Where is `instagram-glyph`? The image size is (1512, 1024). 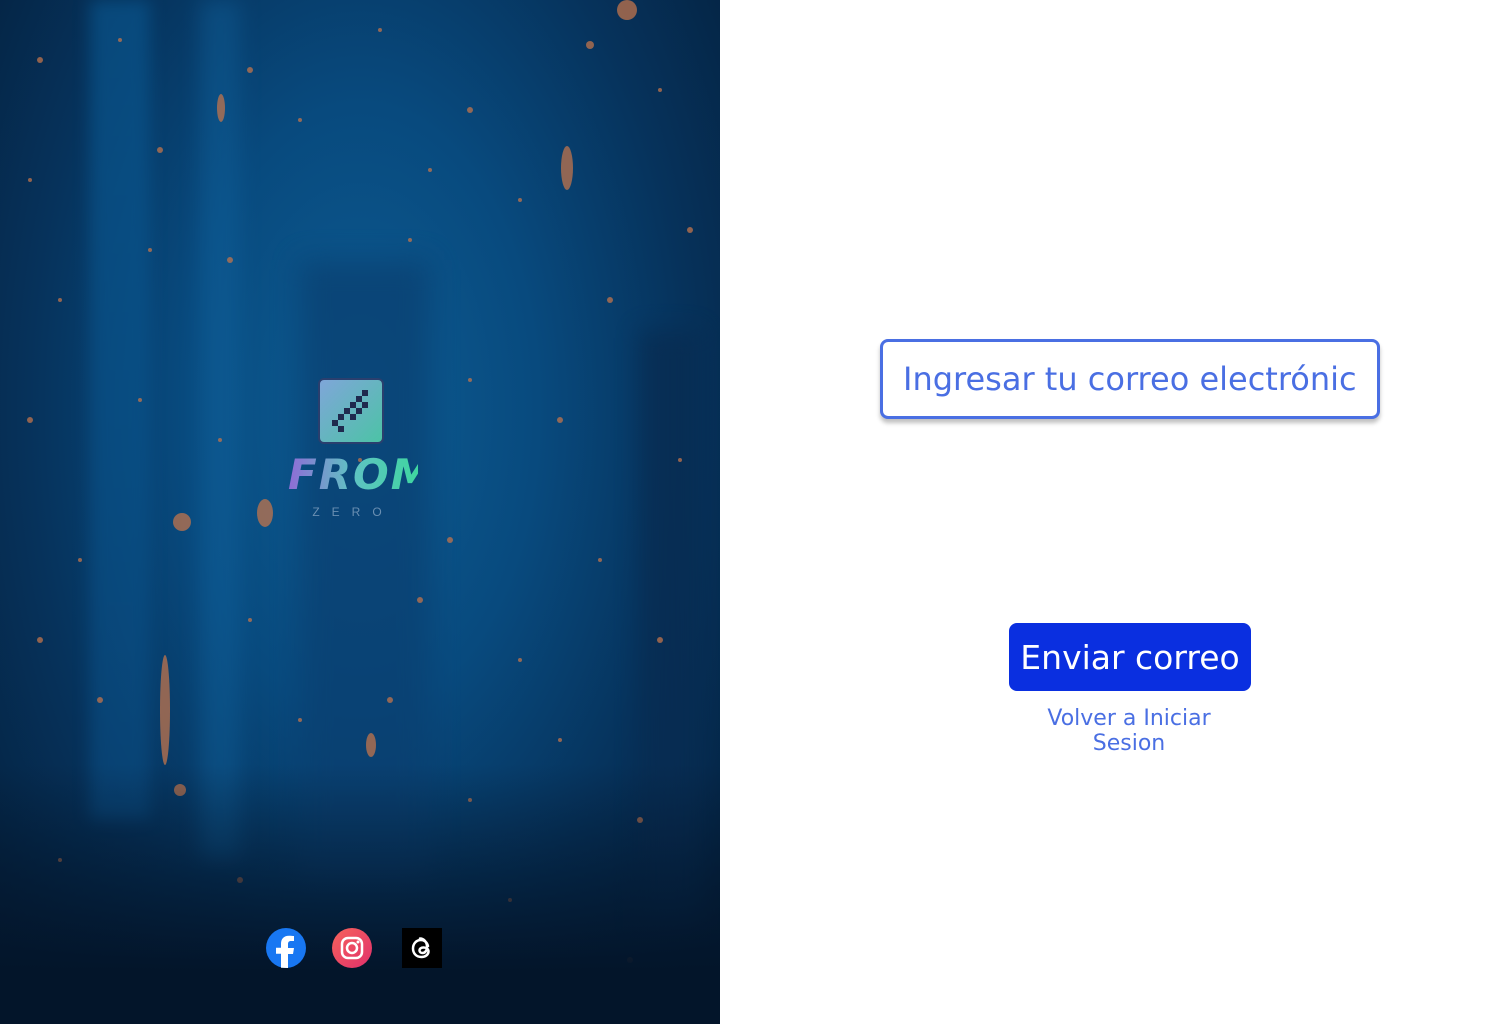 instagram-glyph is located at coordinates (352, 948).